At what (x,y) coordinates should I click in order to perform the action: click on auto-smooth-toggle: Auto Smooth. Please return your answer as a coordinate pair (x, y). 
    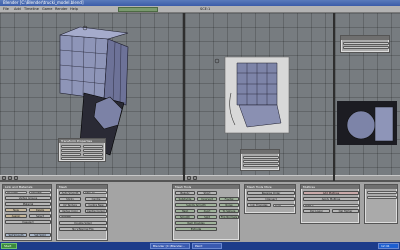
    Looking at the image, I should click on (70, 193).